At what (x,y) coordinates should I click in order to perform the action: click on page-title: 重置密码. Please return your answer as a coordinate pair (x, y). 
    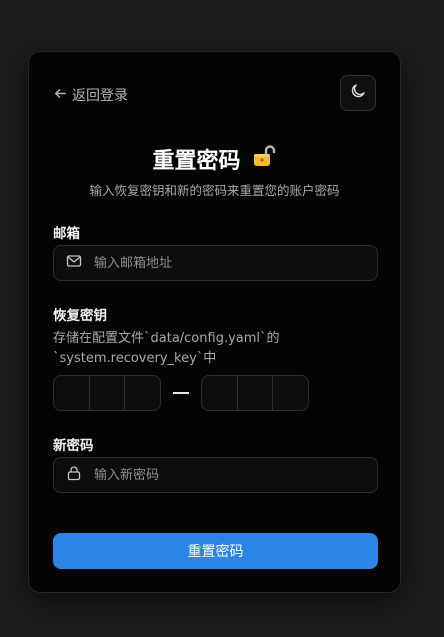
    Looking at the image, I should click on (196, 161).